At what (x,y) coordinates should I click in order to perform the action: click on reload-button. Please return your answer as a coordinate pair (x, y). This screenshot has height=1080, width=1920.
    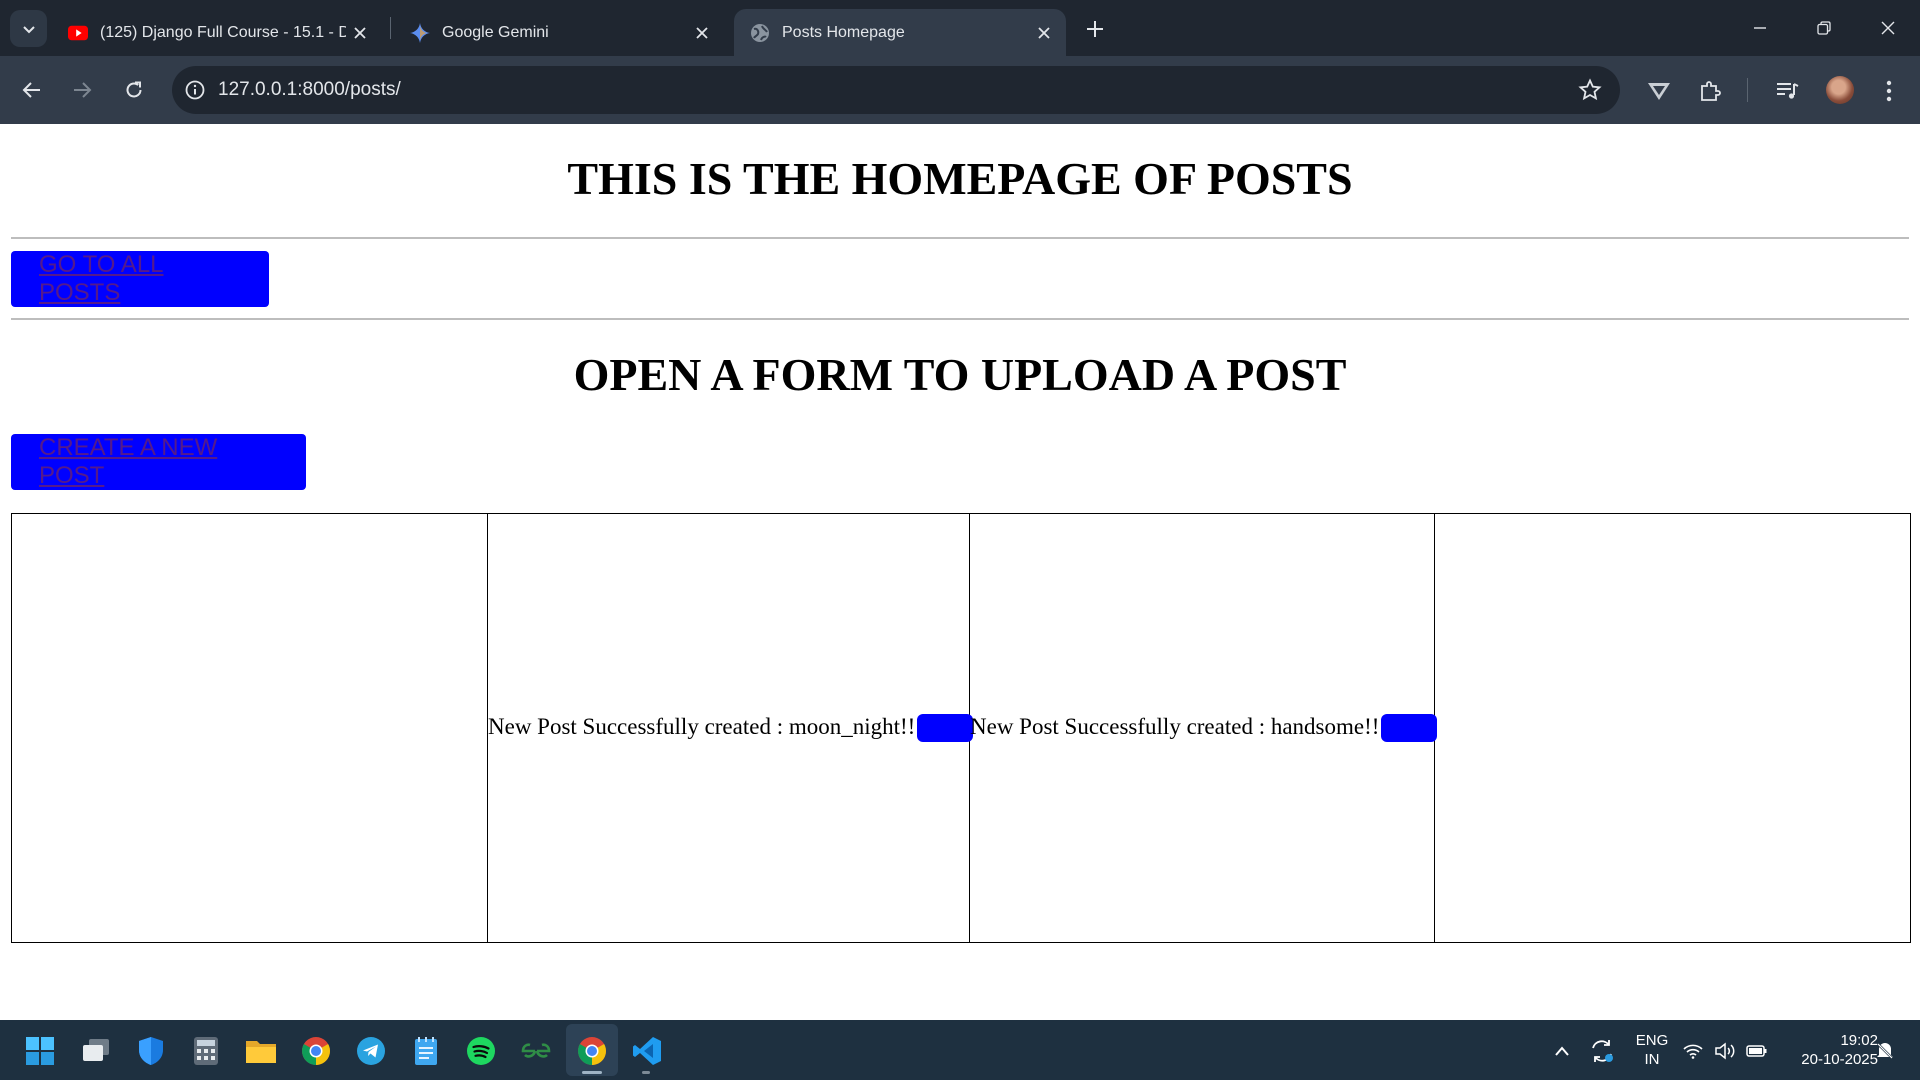
    Looking at the image, I should click on (134, 90).